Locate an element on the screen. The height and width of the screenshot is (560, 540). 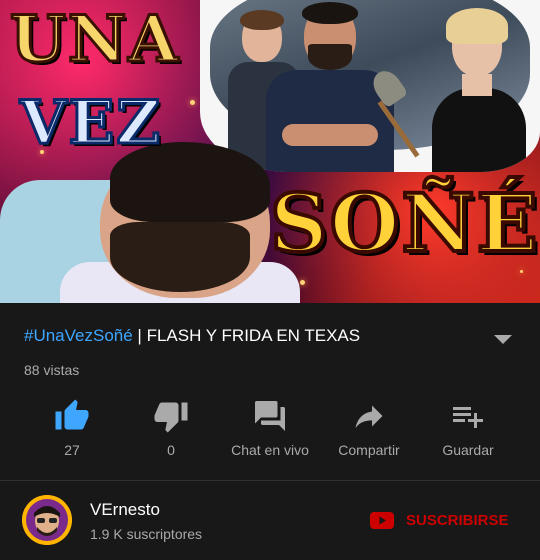
channel-name: VErnesto is located at coordinates (125, 510).